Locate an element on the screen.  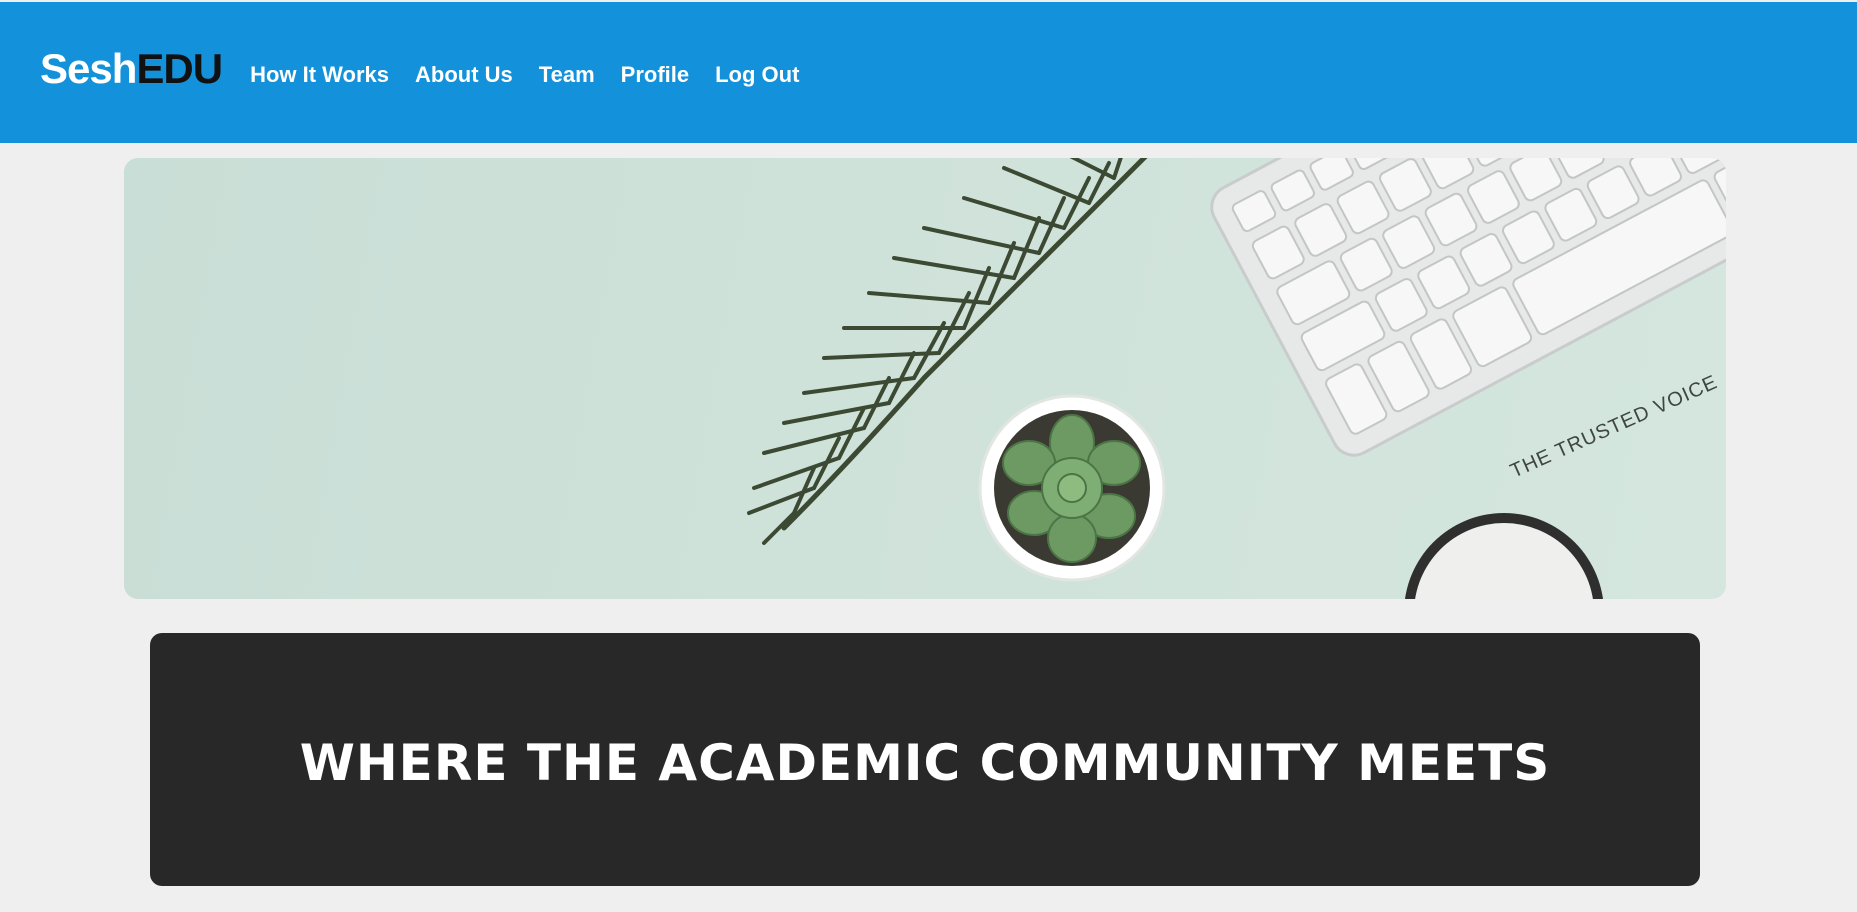
nav-link-log-out: Log Out is located at coordinates (757, 75).